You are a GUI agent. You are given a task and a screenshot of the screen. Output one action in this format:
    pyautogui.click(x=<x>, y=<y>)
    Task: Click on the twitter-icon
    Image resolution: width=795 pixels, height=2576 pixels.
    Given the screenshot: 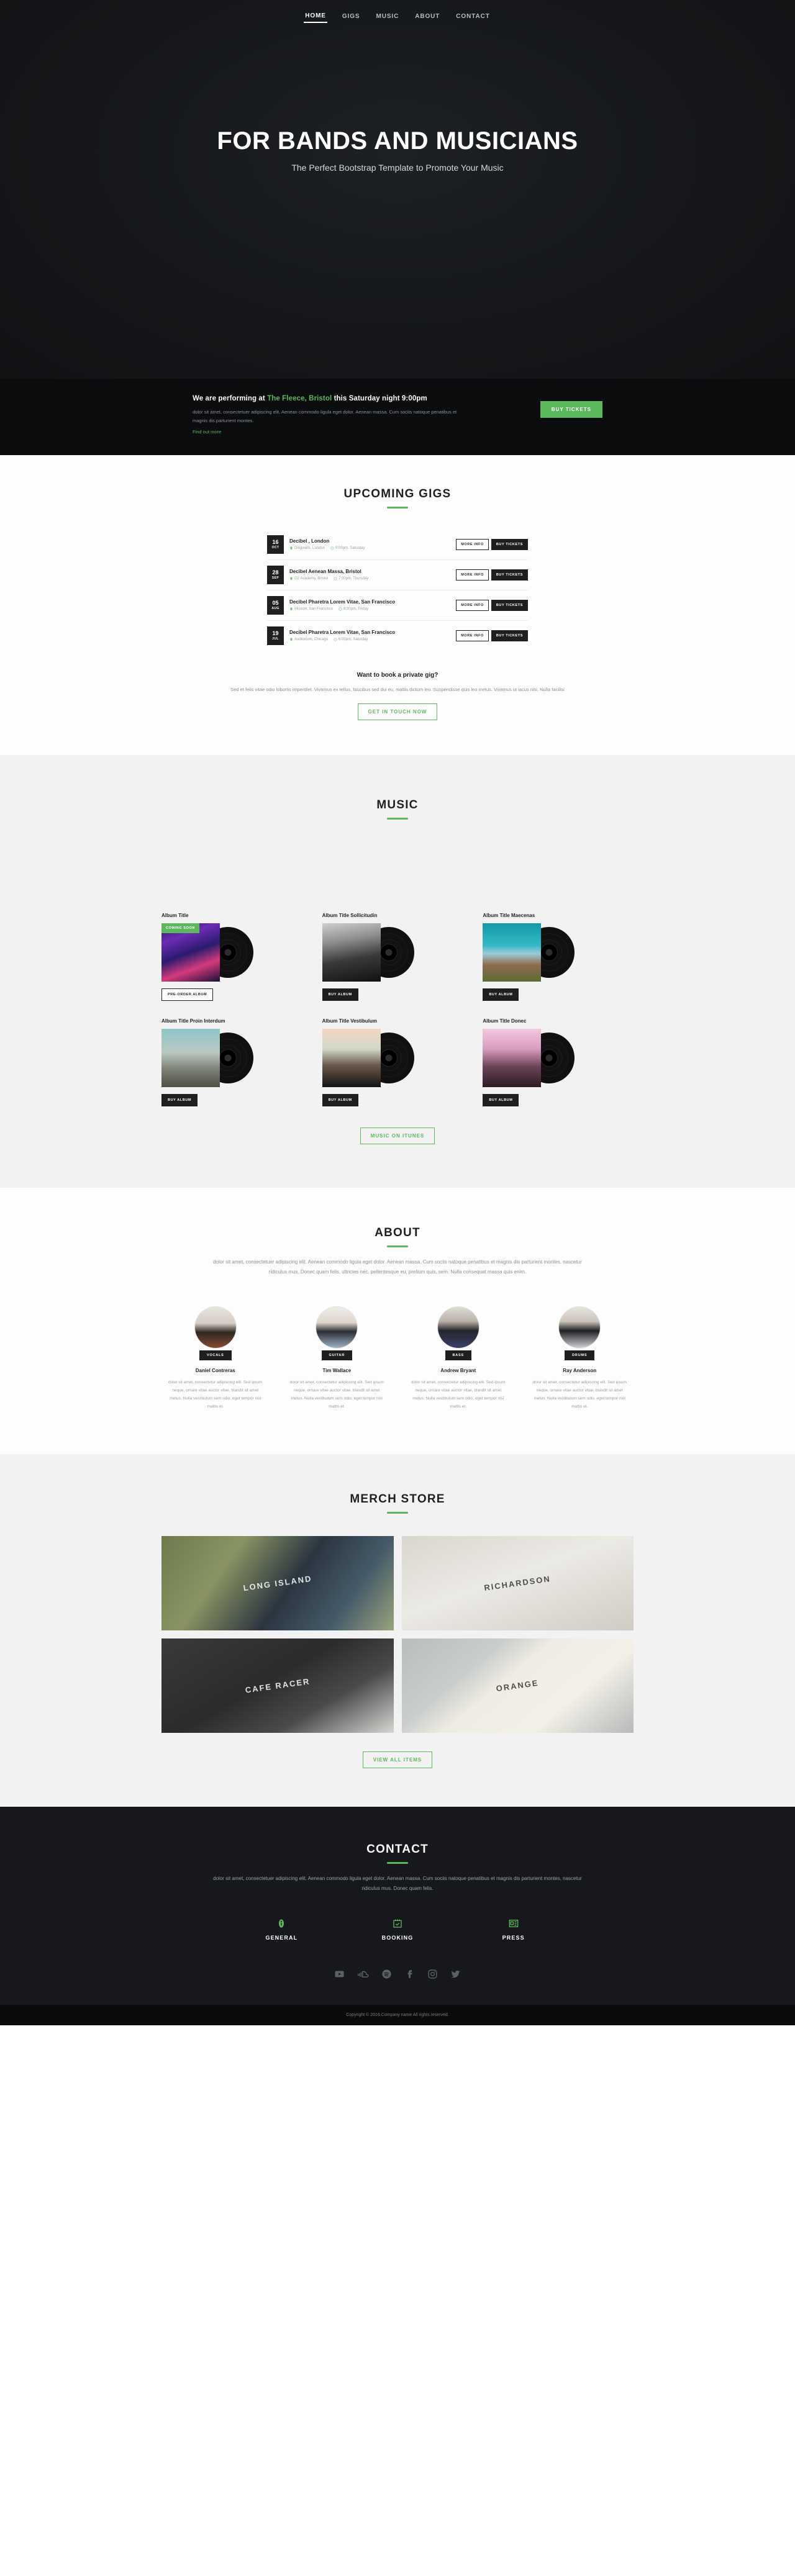 What is the action you would take?
    pyautogui.click(x=456, y=1974)
    